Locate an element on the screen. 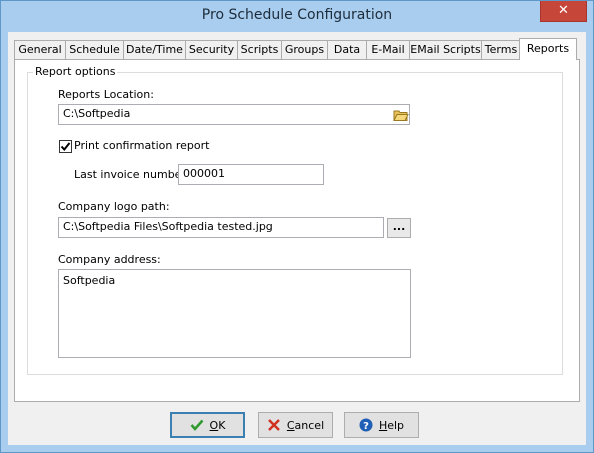 This screenshot has height=453, width=594. reports-location-label: Reports Location: is located at coordinates (106, 94).